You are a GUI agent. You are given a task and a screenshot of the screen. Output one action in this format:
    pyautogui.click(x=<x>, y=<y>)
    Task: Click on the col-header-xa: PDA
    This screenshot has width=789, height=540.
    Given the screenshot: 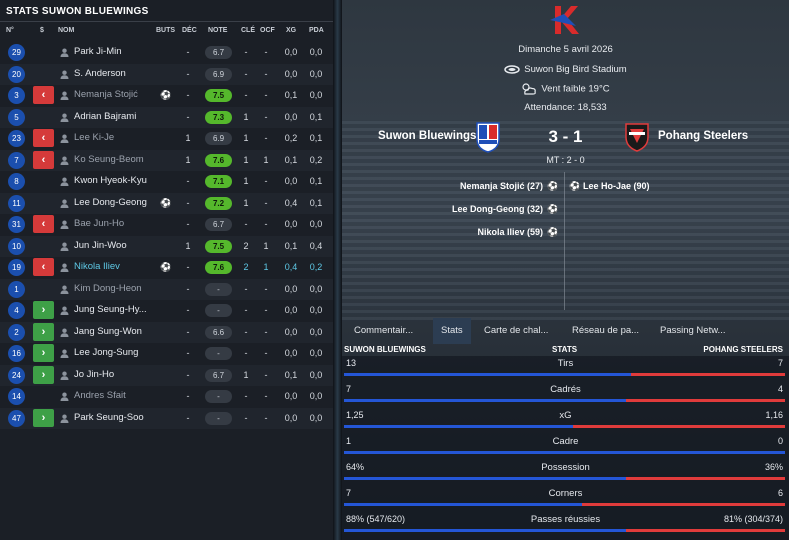 What is the action you would take?
    pyautogui.click(x=316, y=30)
    